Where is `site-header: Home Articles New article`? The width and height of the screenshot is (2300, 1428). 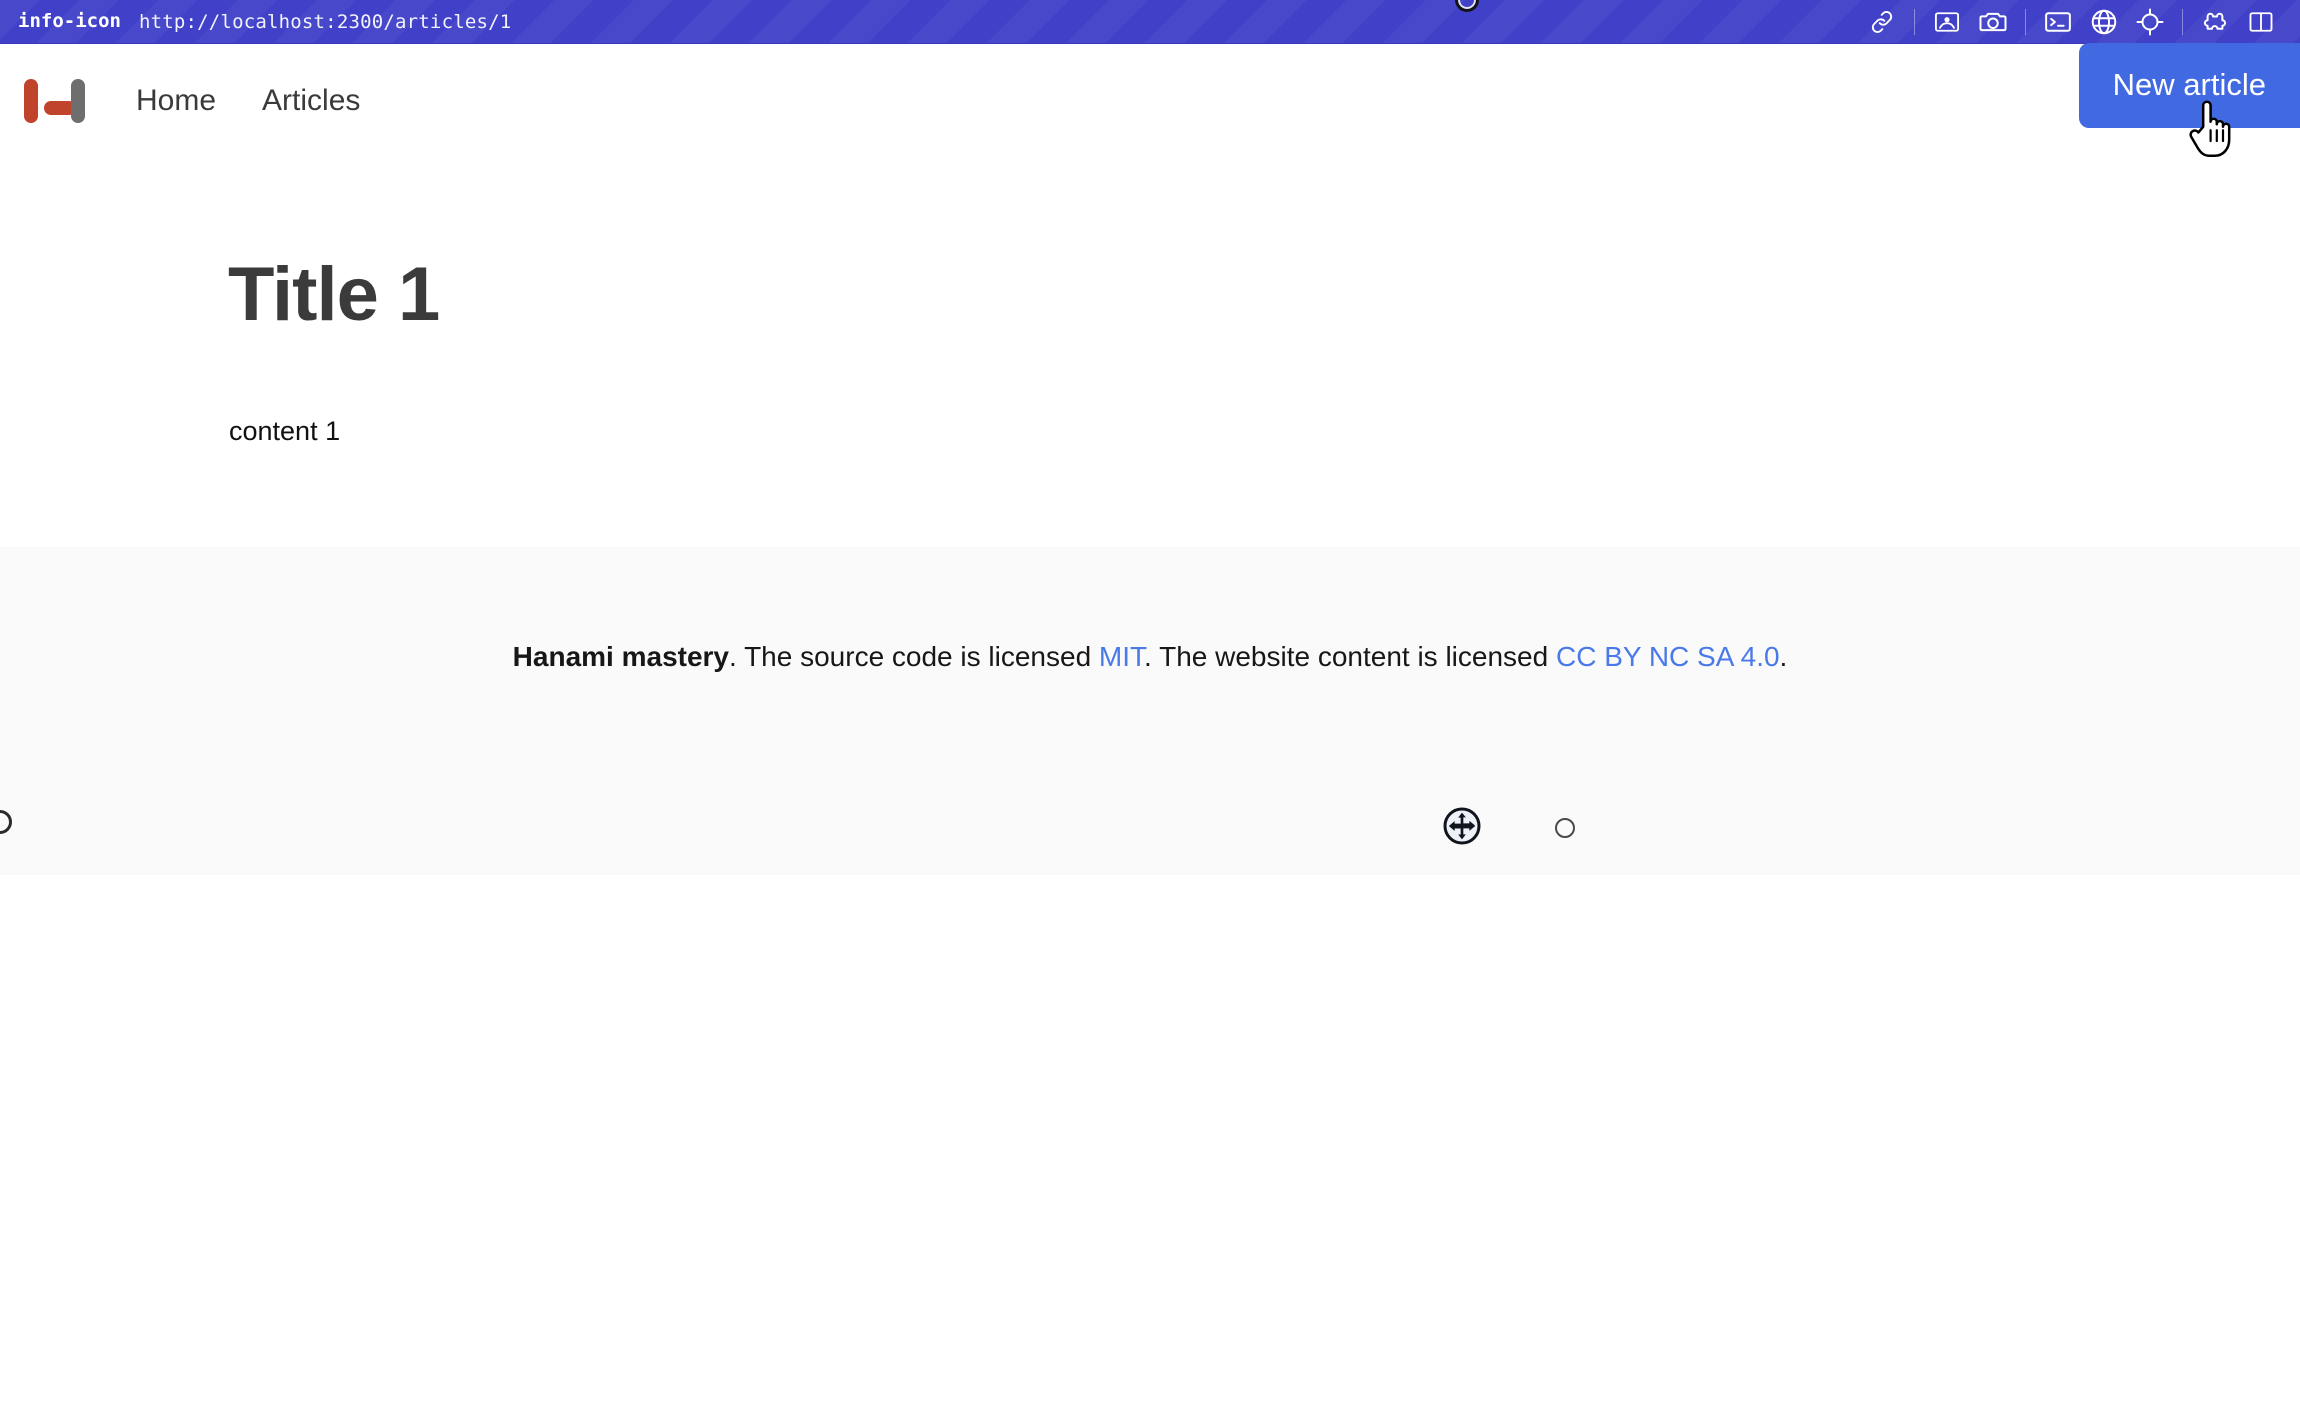
site-header: Home Articles New article is located at coordinates (1150, 100).